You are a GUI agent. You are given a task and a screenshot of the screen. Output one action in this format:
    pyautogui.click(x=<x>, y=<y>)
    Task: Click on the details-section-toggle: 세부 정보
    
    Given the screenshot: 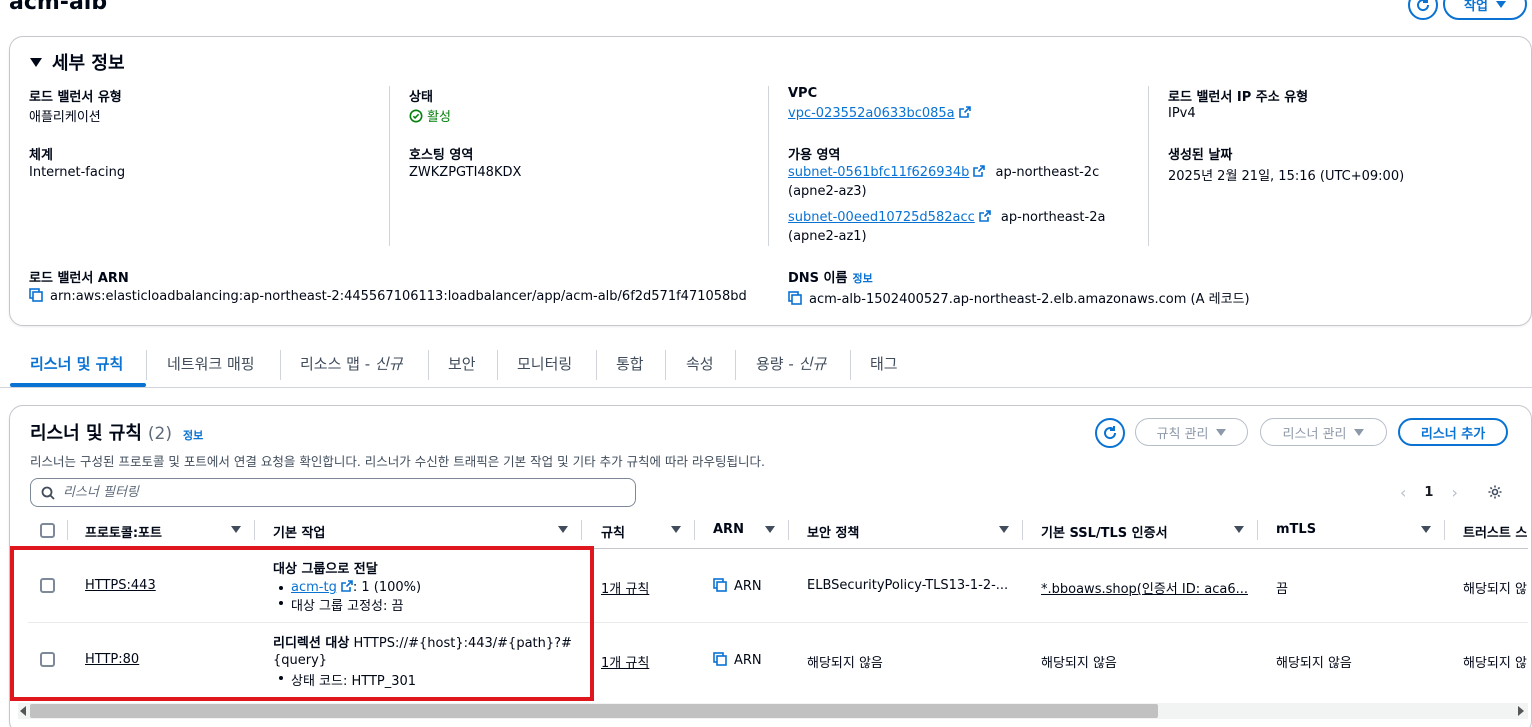 What is the action you would take?
    pyautogui.click(x=77, y=62)
    